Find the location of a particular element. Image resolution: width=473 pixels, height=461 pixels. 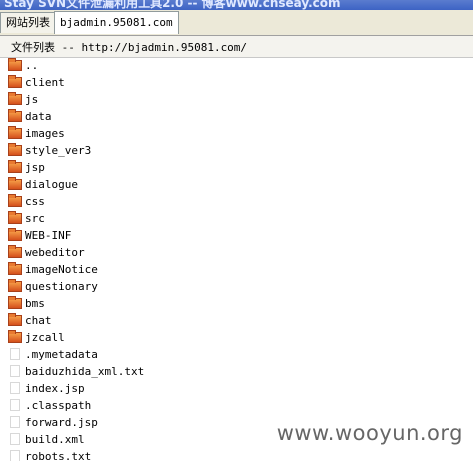

folder-item: images is located at coordinates (150, 133).